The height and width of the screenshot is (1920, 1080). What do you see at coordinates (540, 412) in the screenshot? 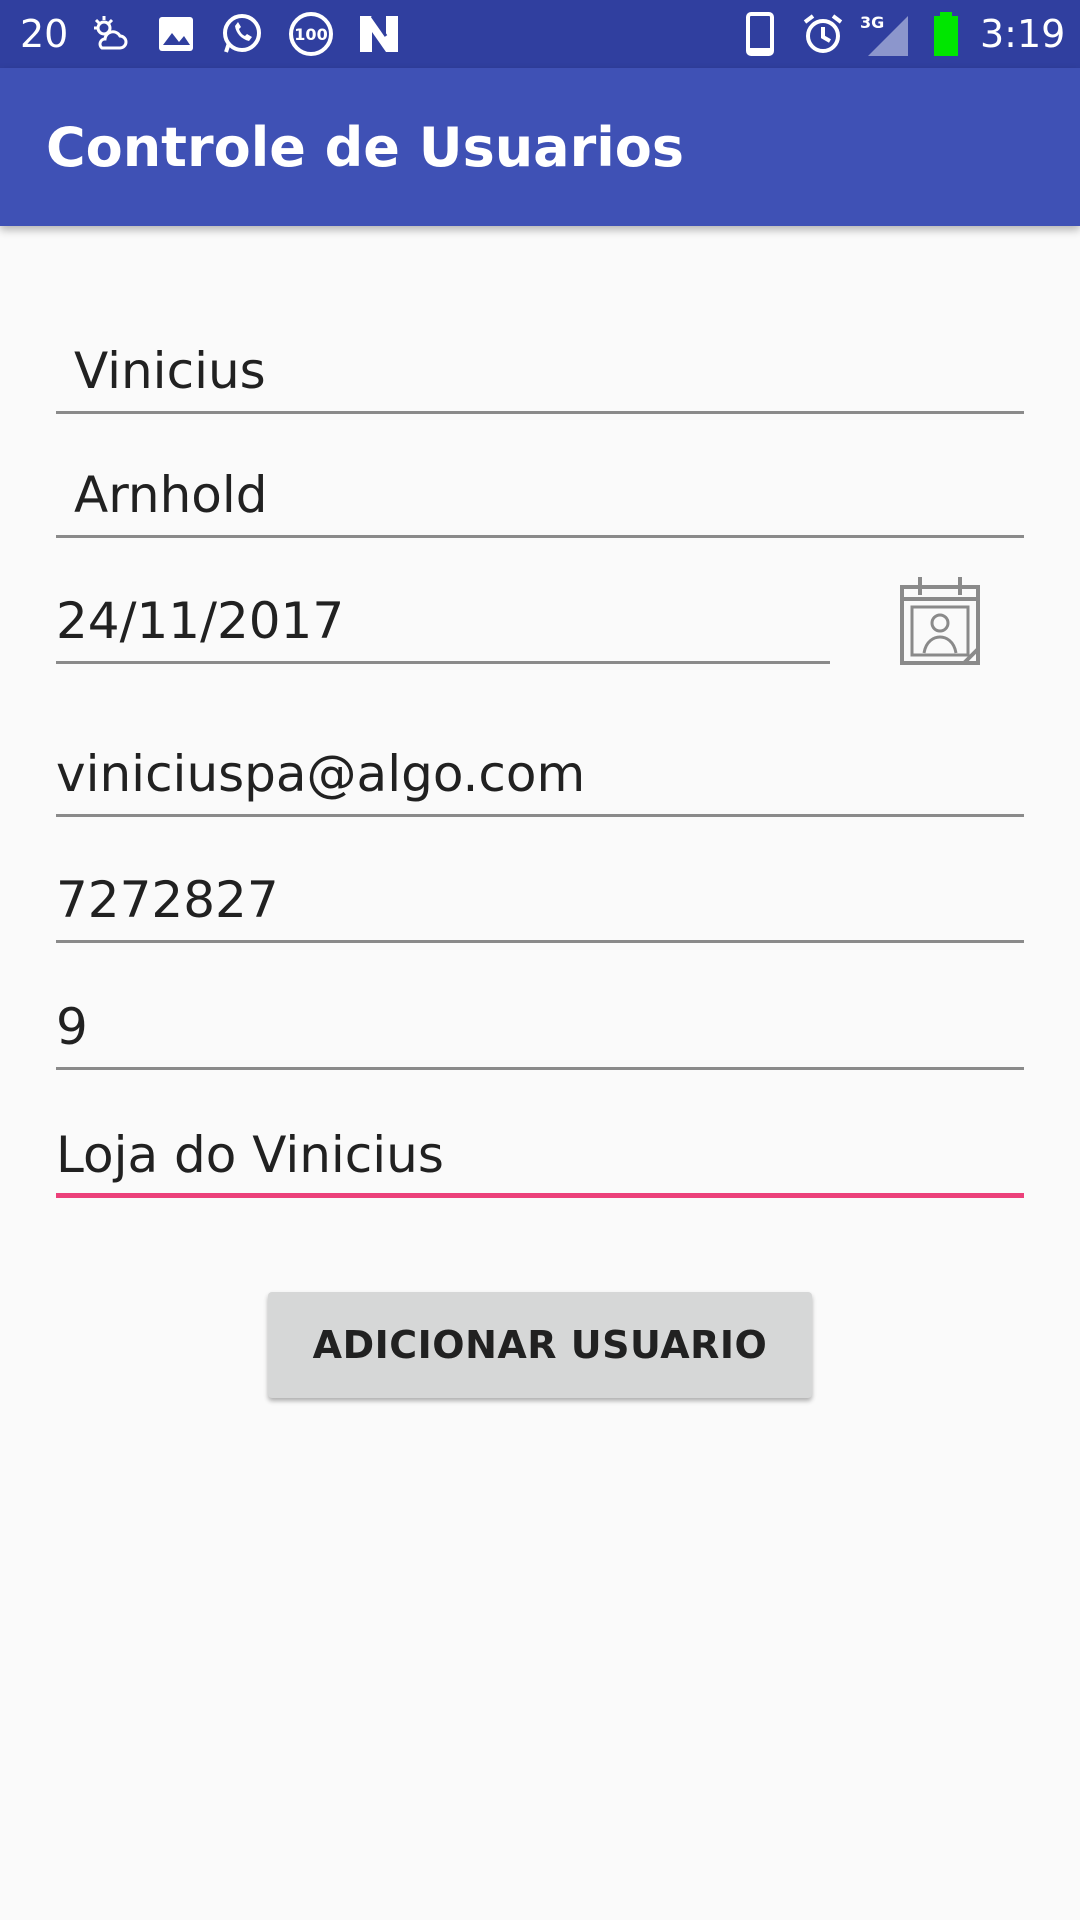
I see `first-name-underline` at bounding box center [540, 412].